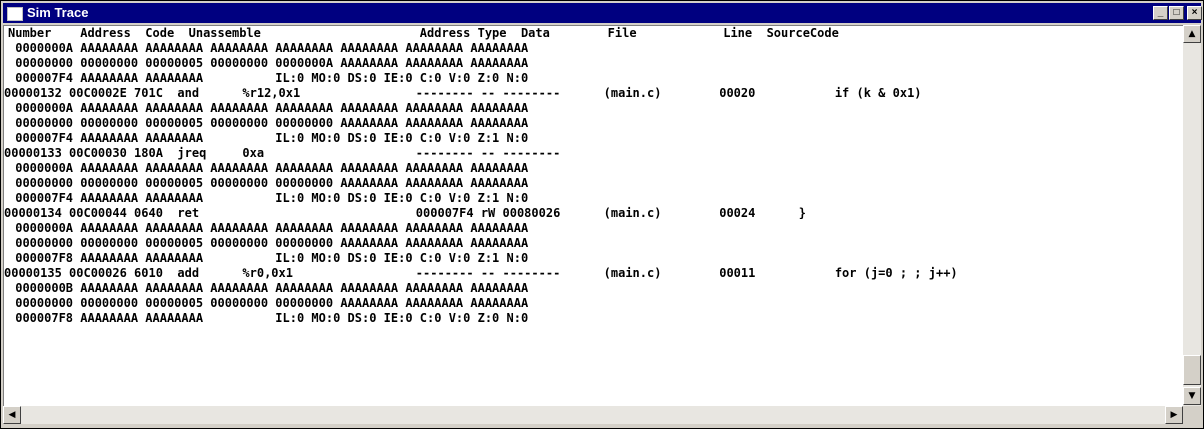 Image resolution: width=1204 pixels, height=429 pixels. I want to click on window-title: Sim Trace, so click(58, 12).